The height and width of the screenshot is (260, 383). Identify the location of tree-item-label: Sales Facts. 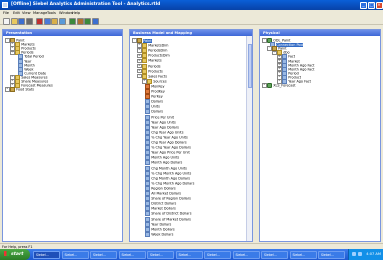
(157, 76).